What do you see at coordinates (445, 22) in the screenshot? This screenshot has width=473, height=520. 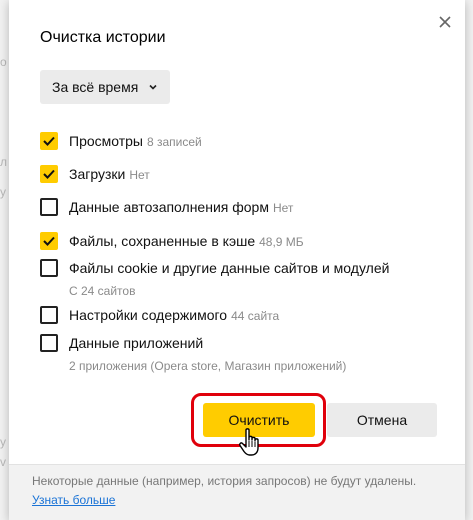 I see `close-icon` at bounding box center [445, 22].